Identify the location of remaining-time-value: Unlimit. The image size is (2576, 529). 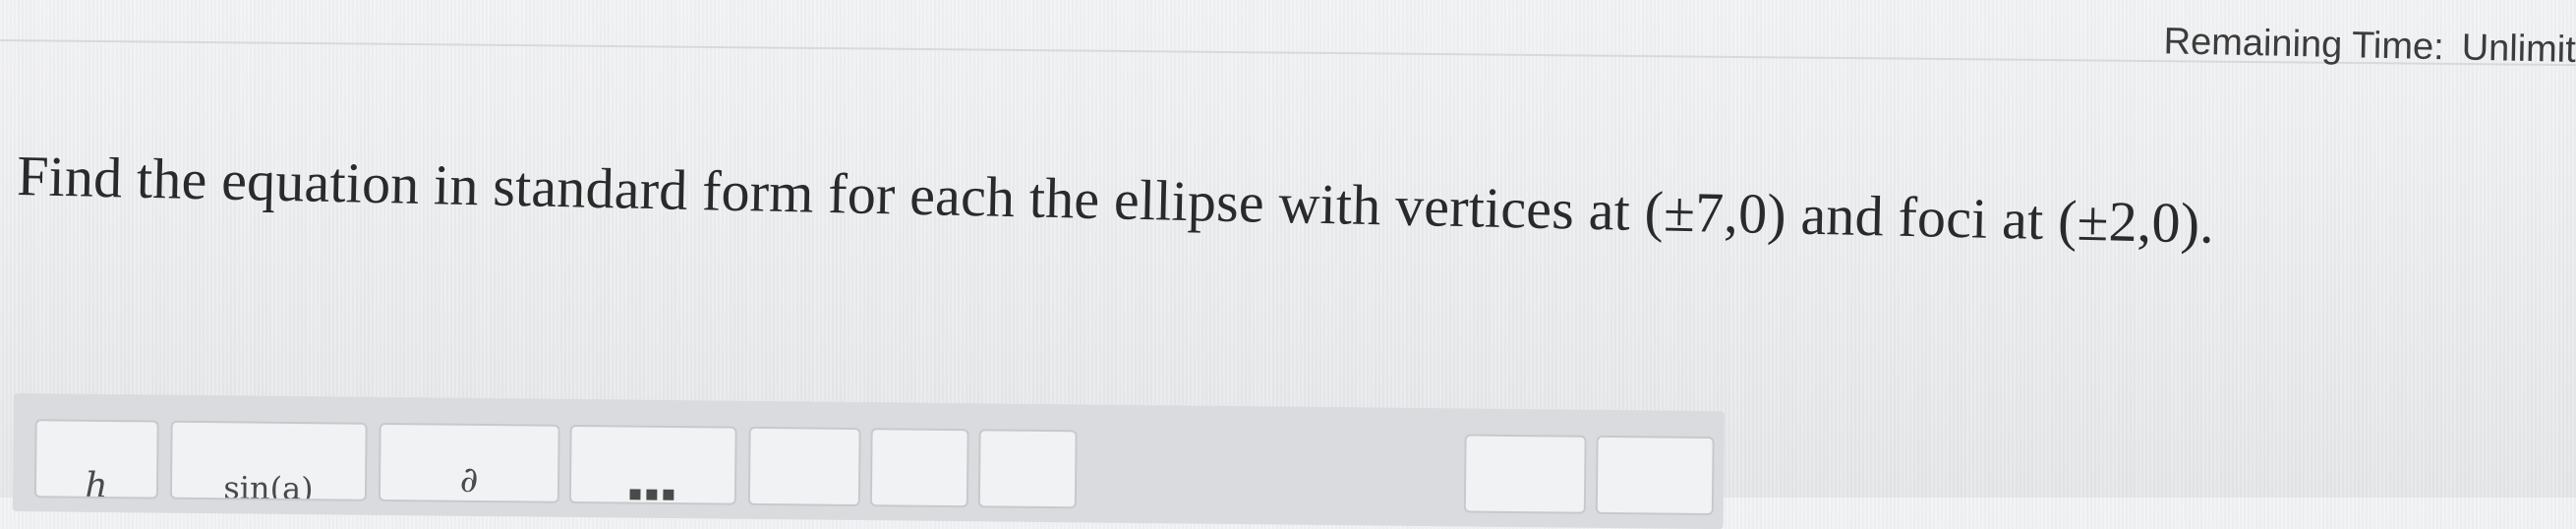
(2518, 49).